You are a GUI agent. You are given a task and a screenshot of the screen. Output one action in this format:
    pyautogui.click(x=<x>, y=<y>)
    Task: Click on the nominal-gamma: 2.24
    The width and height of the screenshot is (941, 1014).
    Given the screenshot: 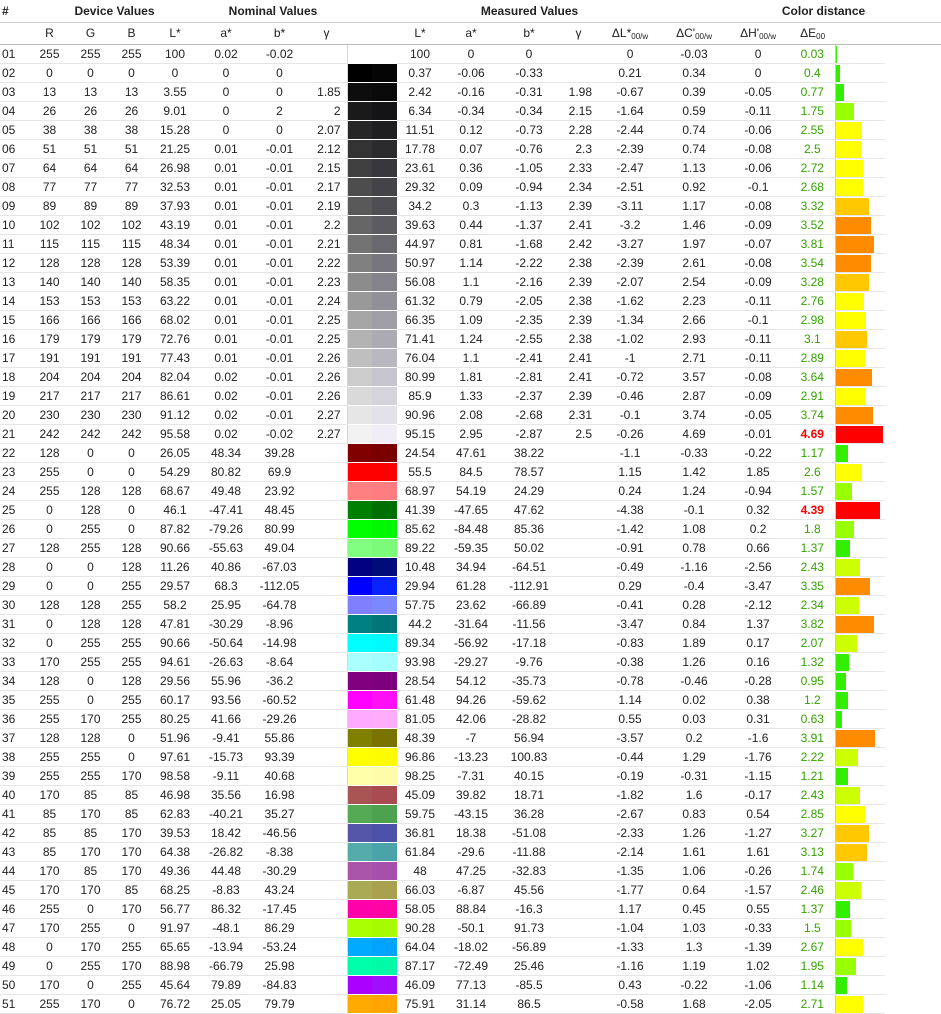 What is the action you would take?
    pyautogui.click(x=327, y=301)
    